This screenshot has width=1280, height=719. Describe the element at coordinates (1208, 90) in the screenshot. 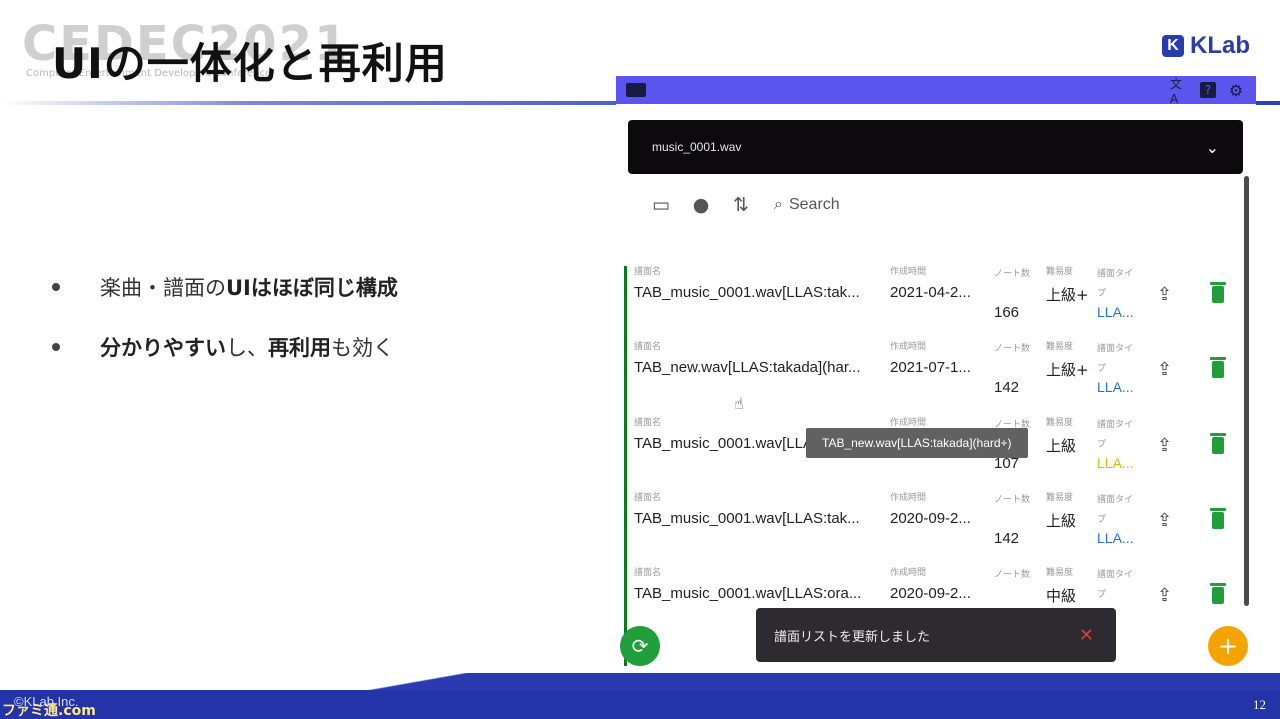

I see `help-icon: ?` at that location.